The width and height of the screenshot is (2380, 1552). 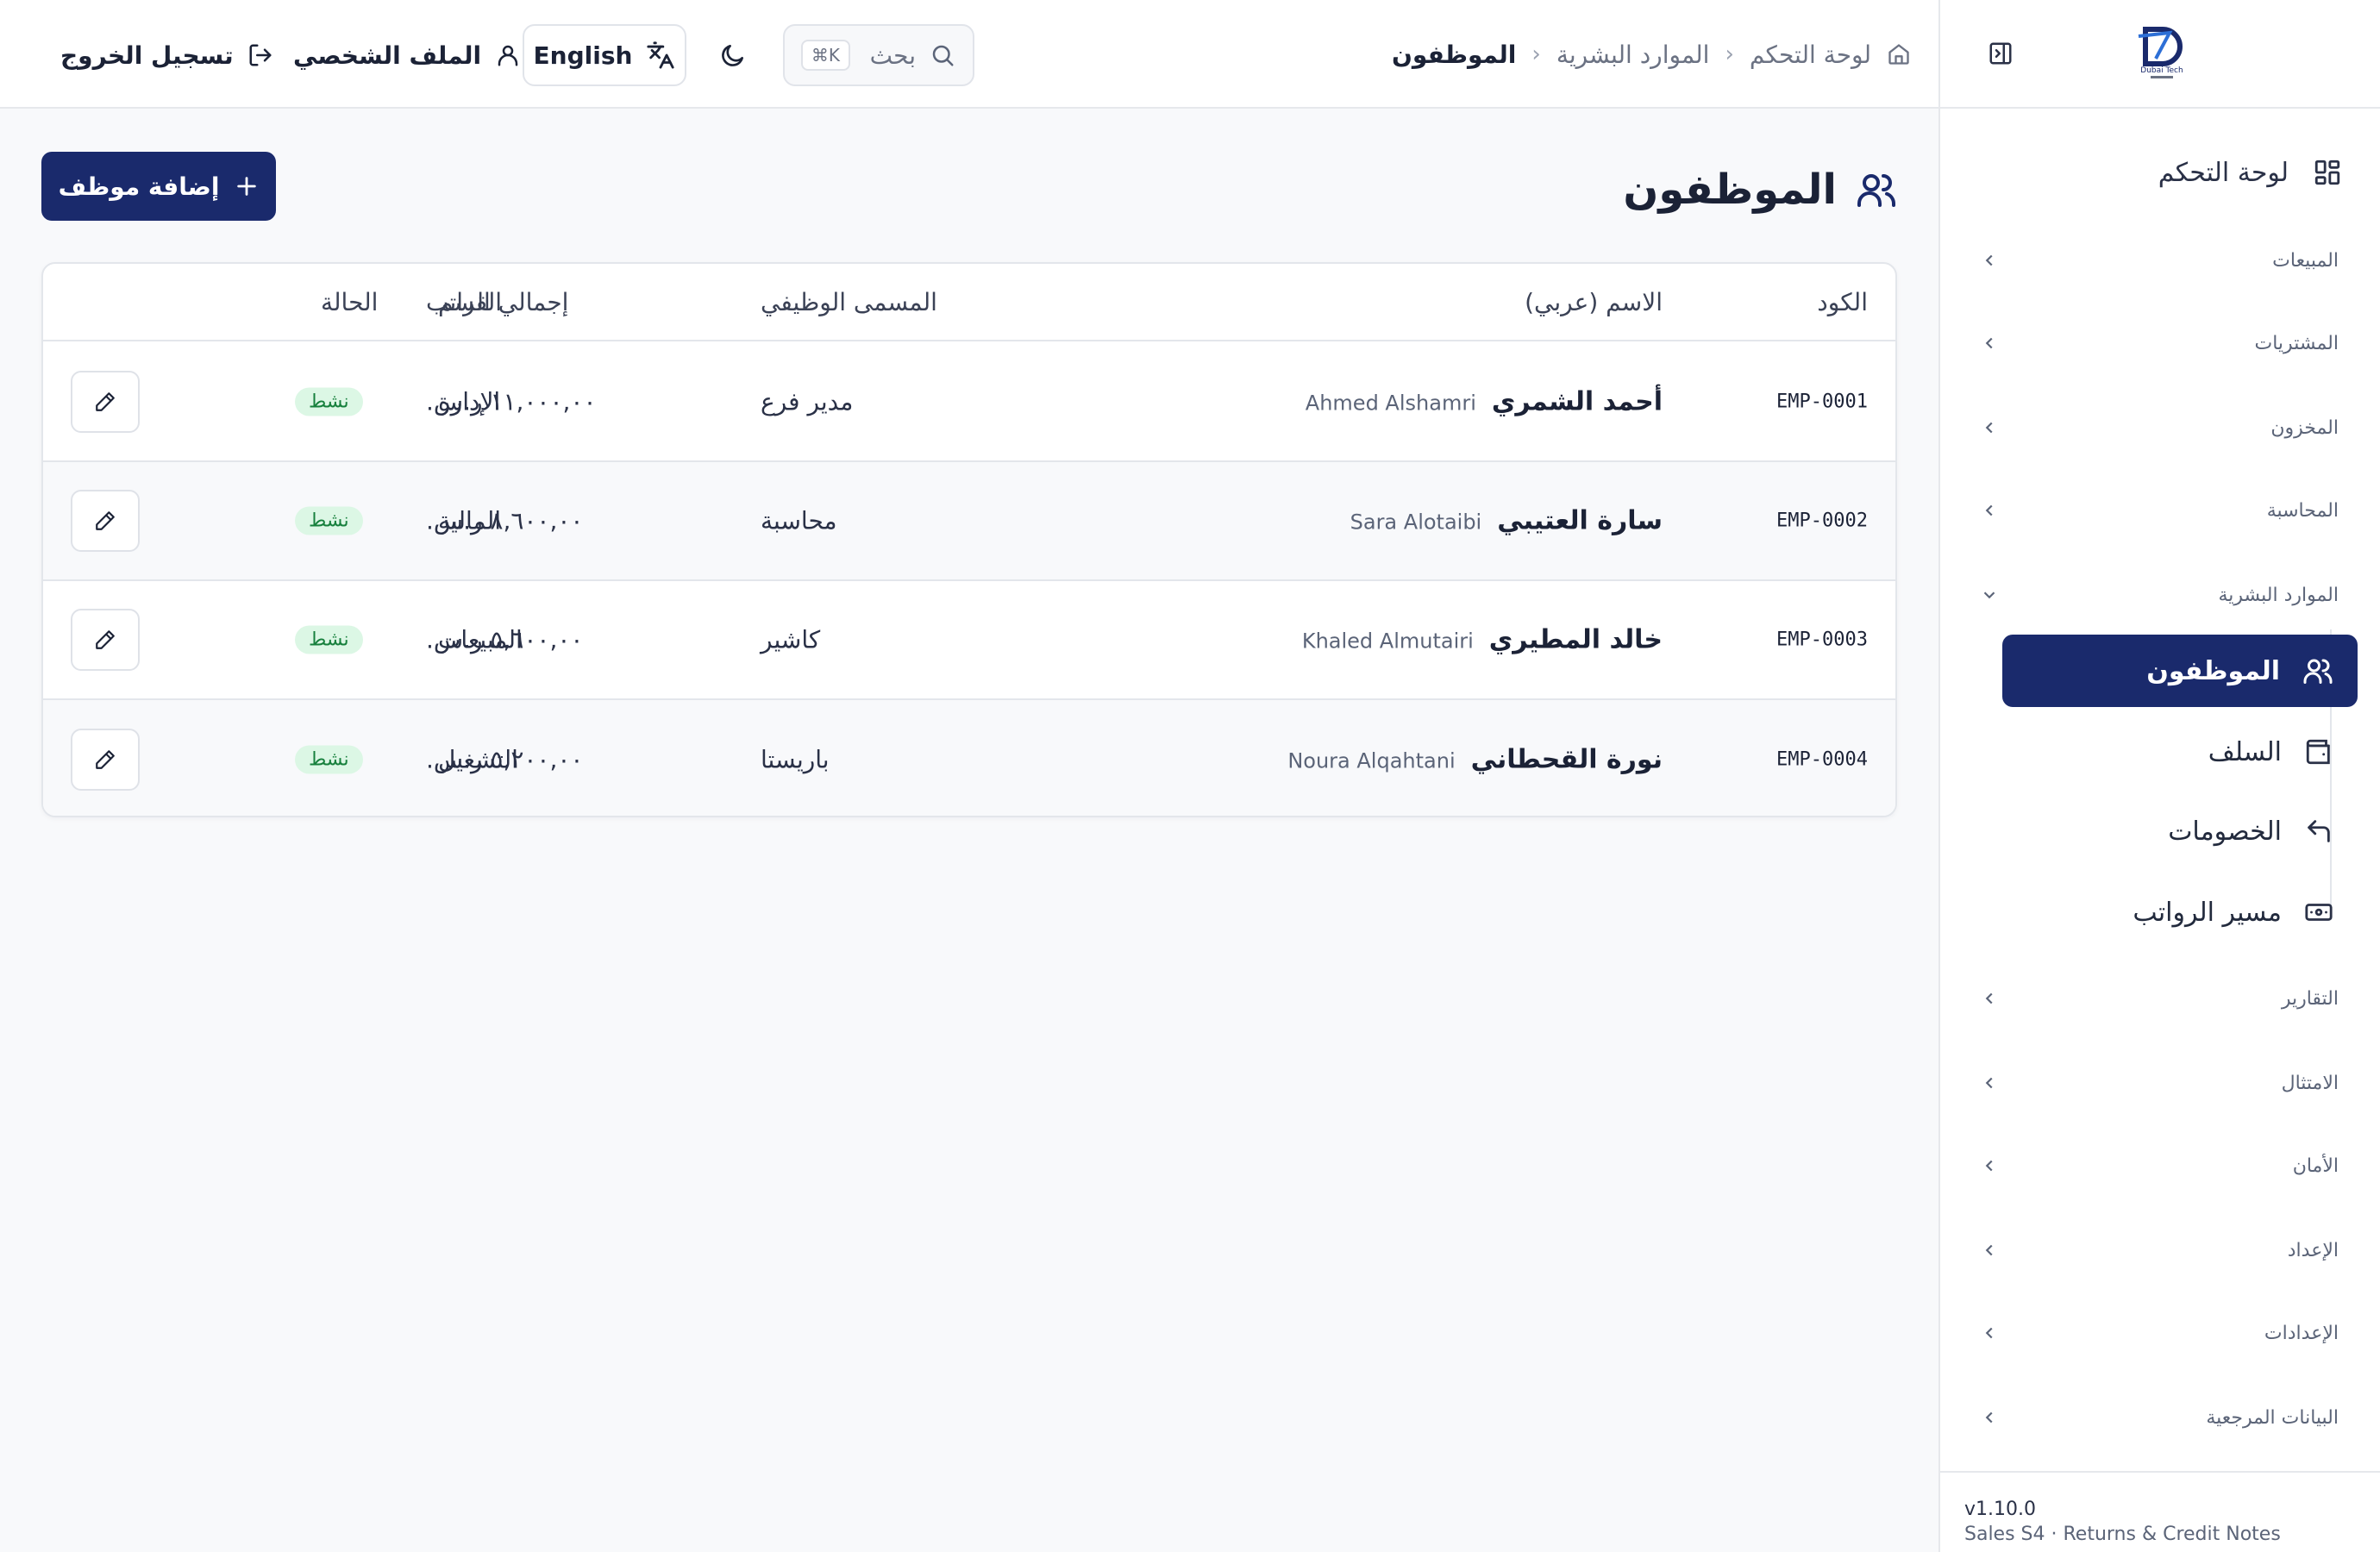 I want to click on employee-code: EMP-0001, so click(x=1822, y=402).